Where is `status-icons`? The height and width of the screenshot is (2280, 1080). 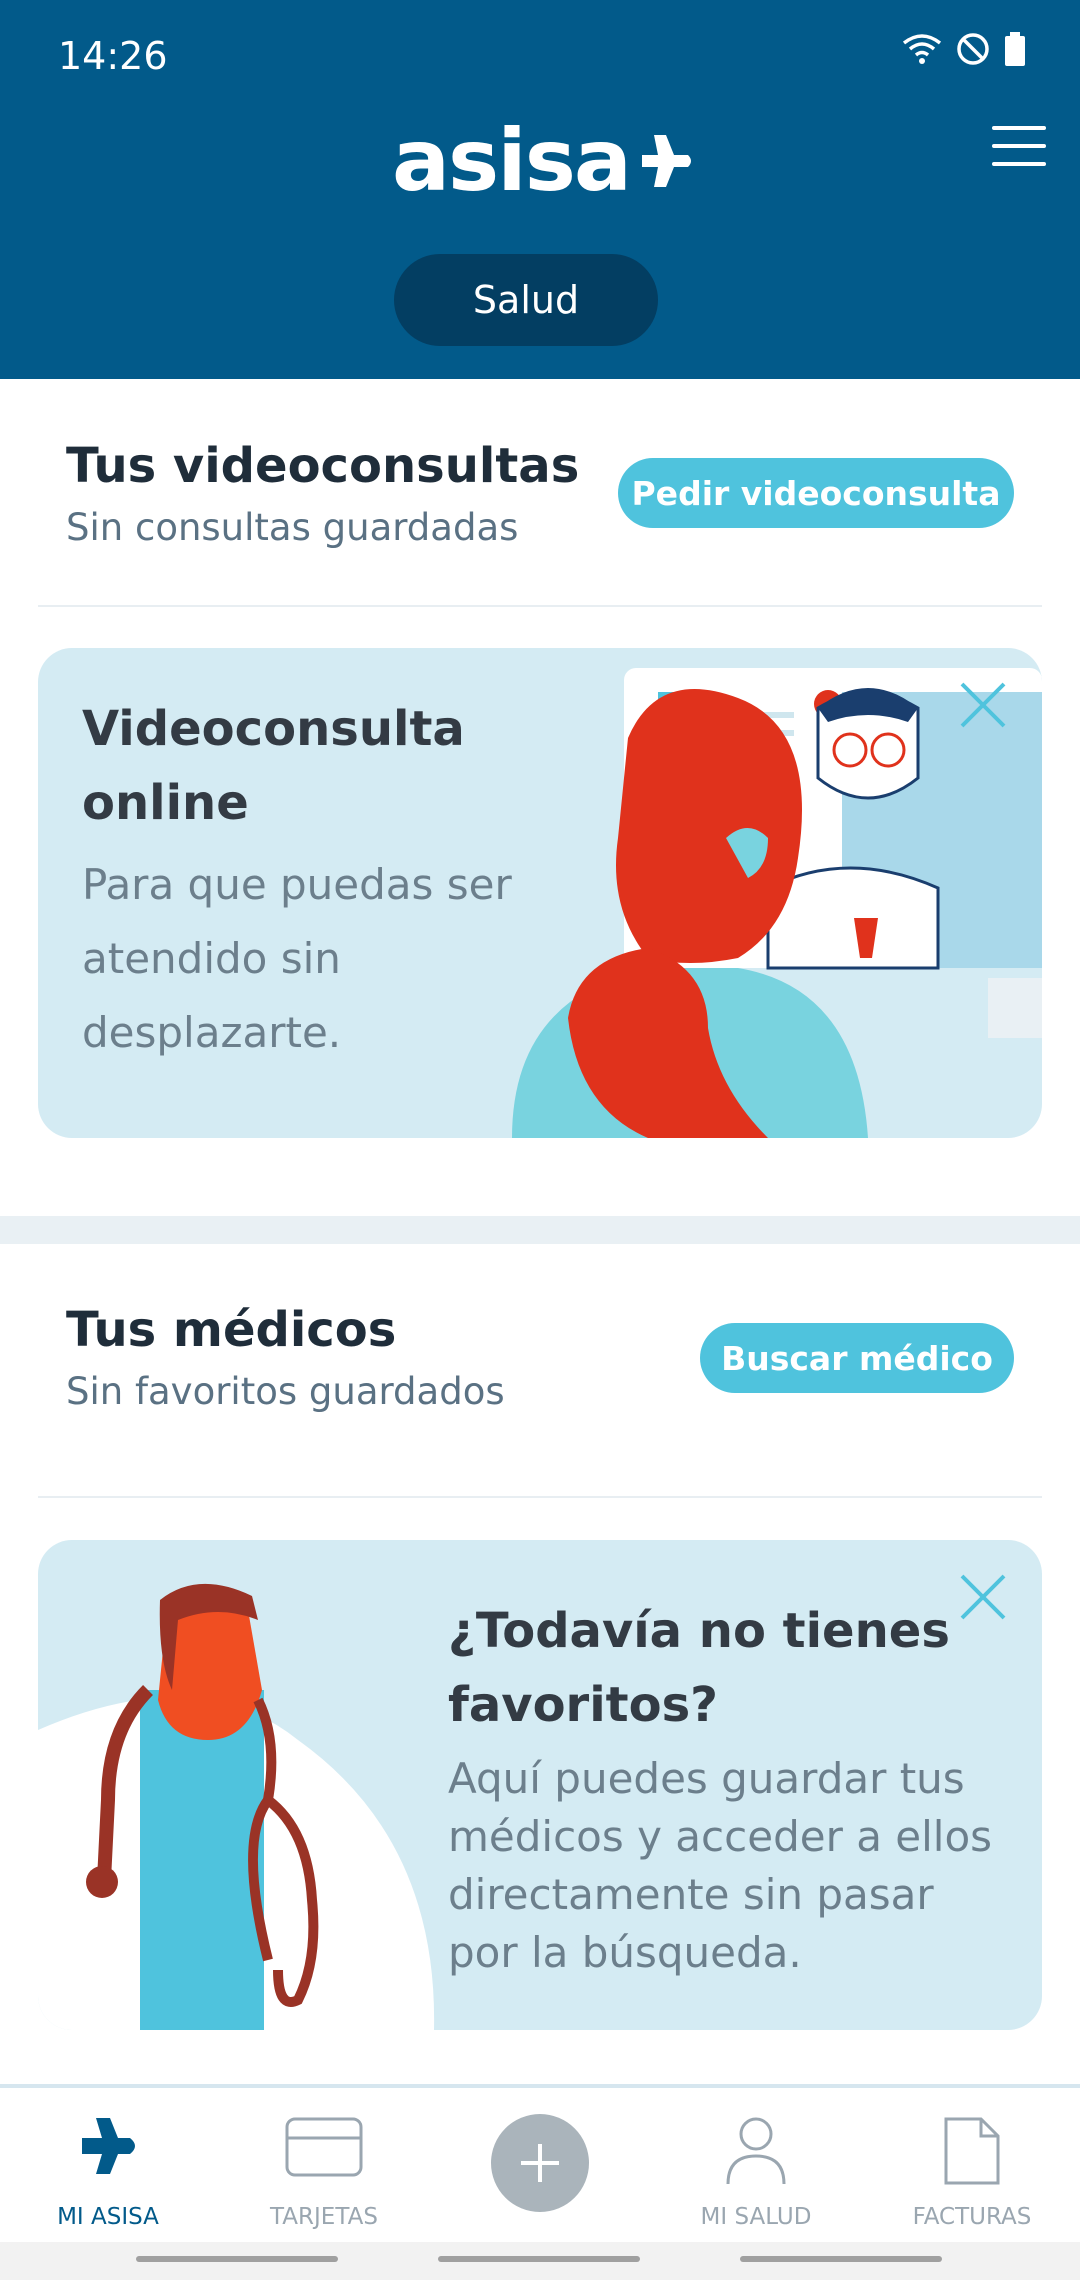 status-icons is located at coordinates (964, 49).